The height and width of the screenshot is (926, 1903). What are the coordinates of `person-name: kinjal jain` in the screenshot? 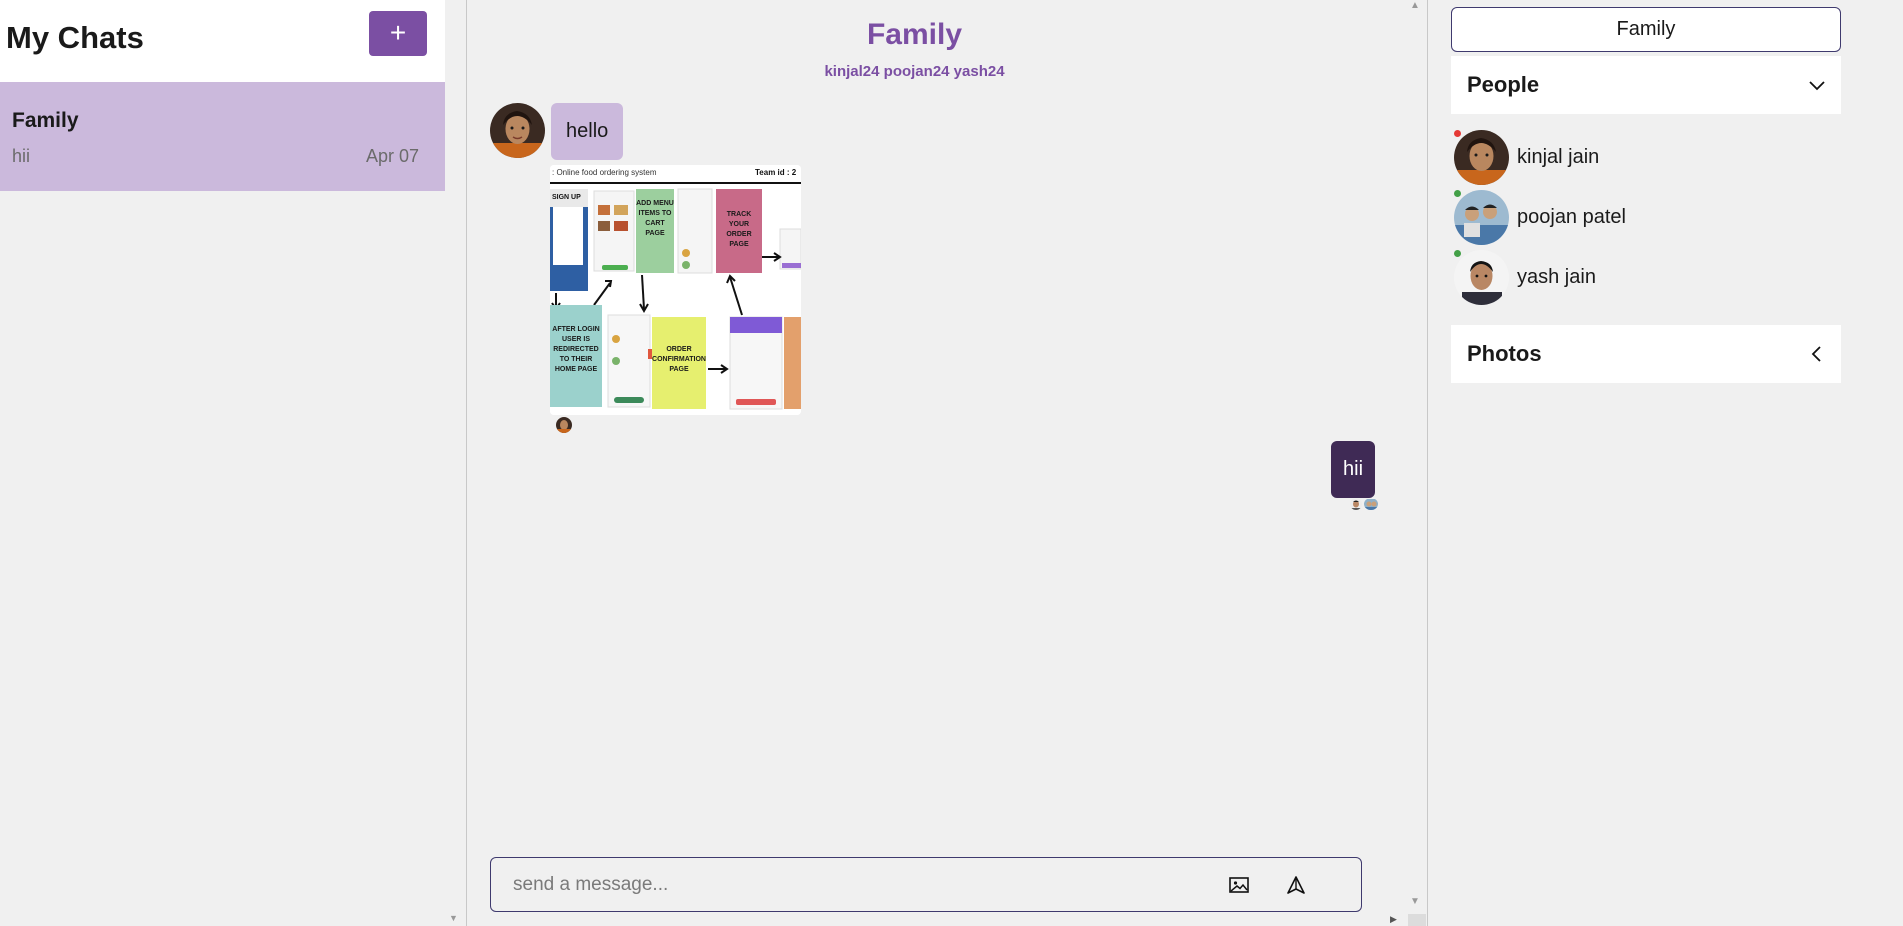 It's located at (1558, 157).